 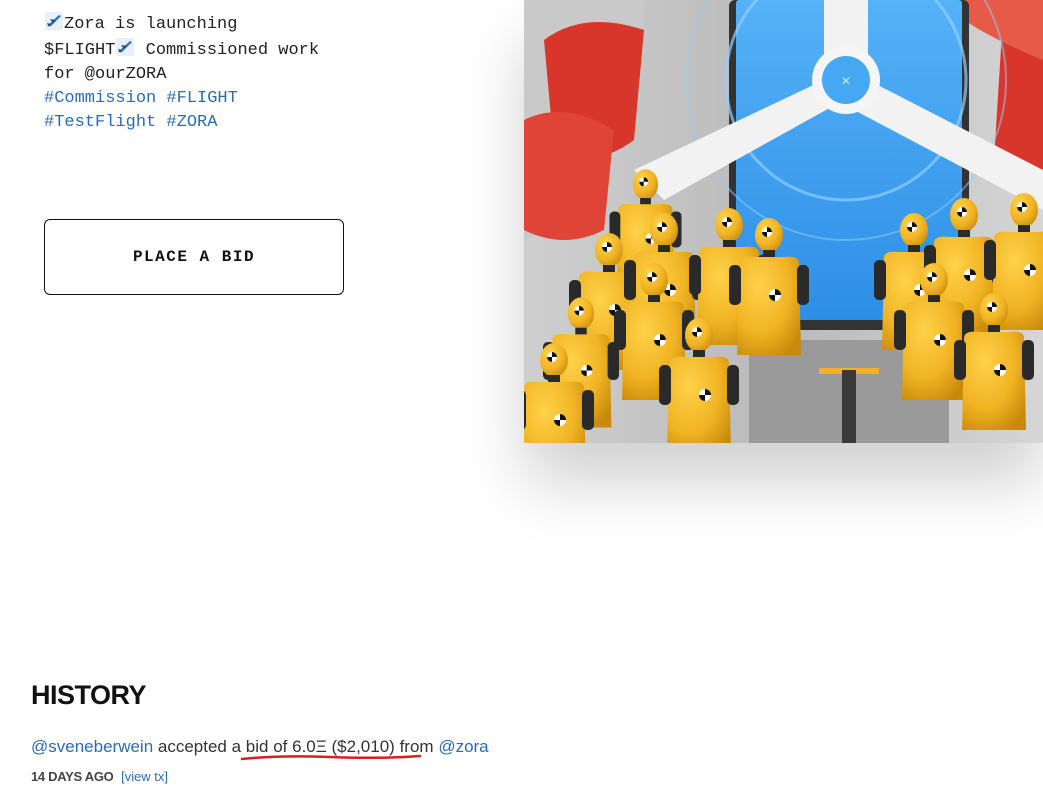 What do you see at coordinates (331, 757) in the screenshot?
I see `red-underline-annotation` at bounding box center [331, 757].